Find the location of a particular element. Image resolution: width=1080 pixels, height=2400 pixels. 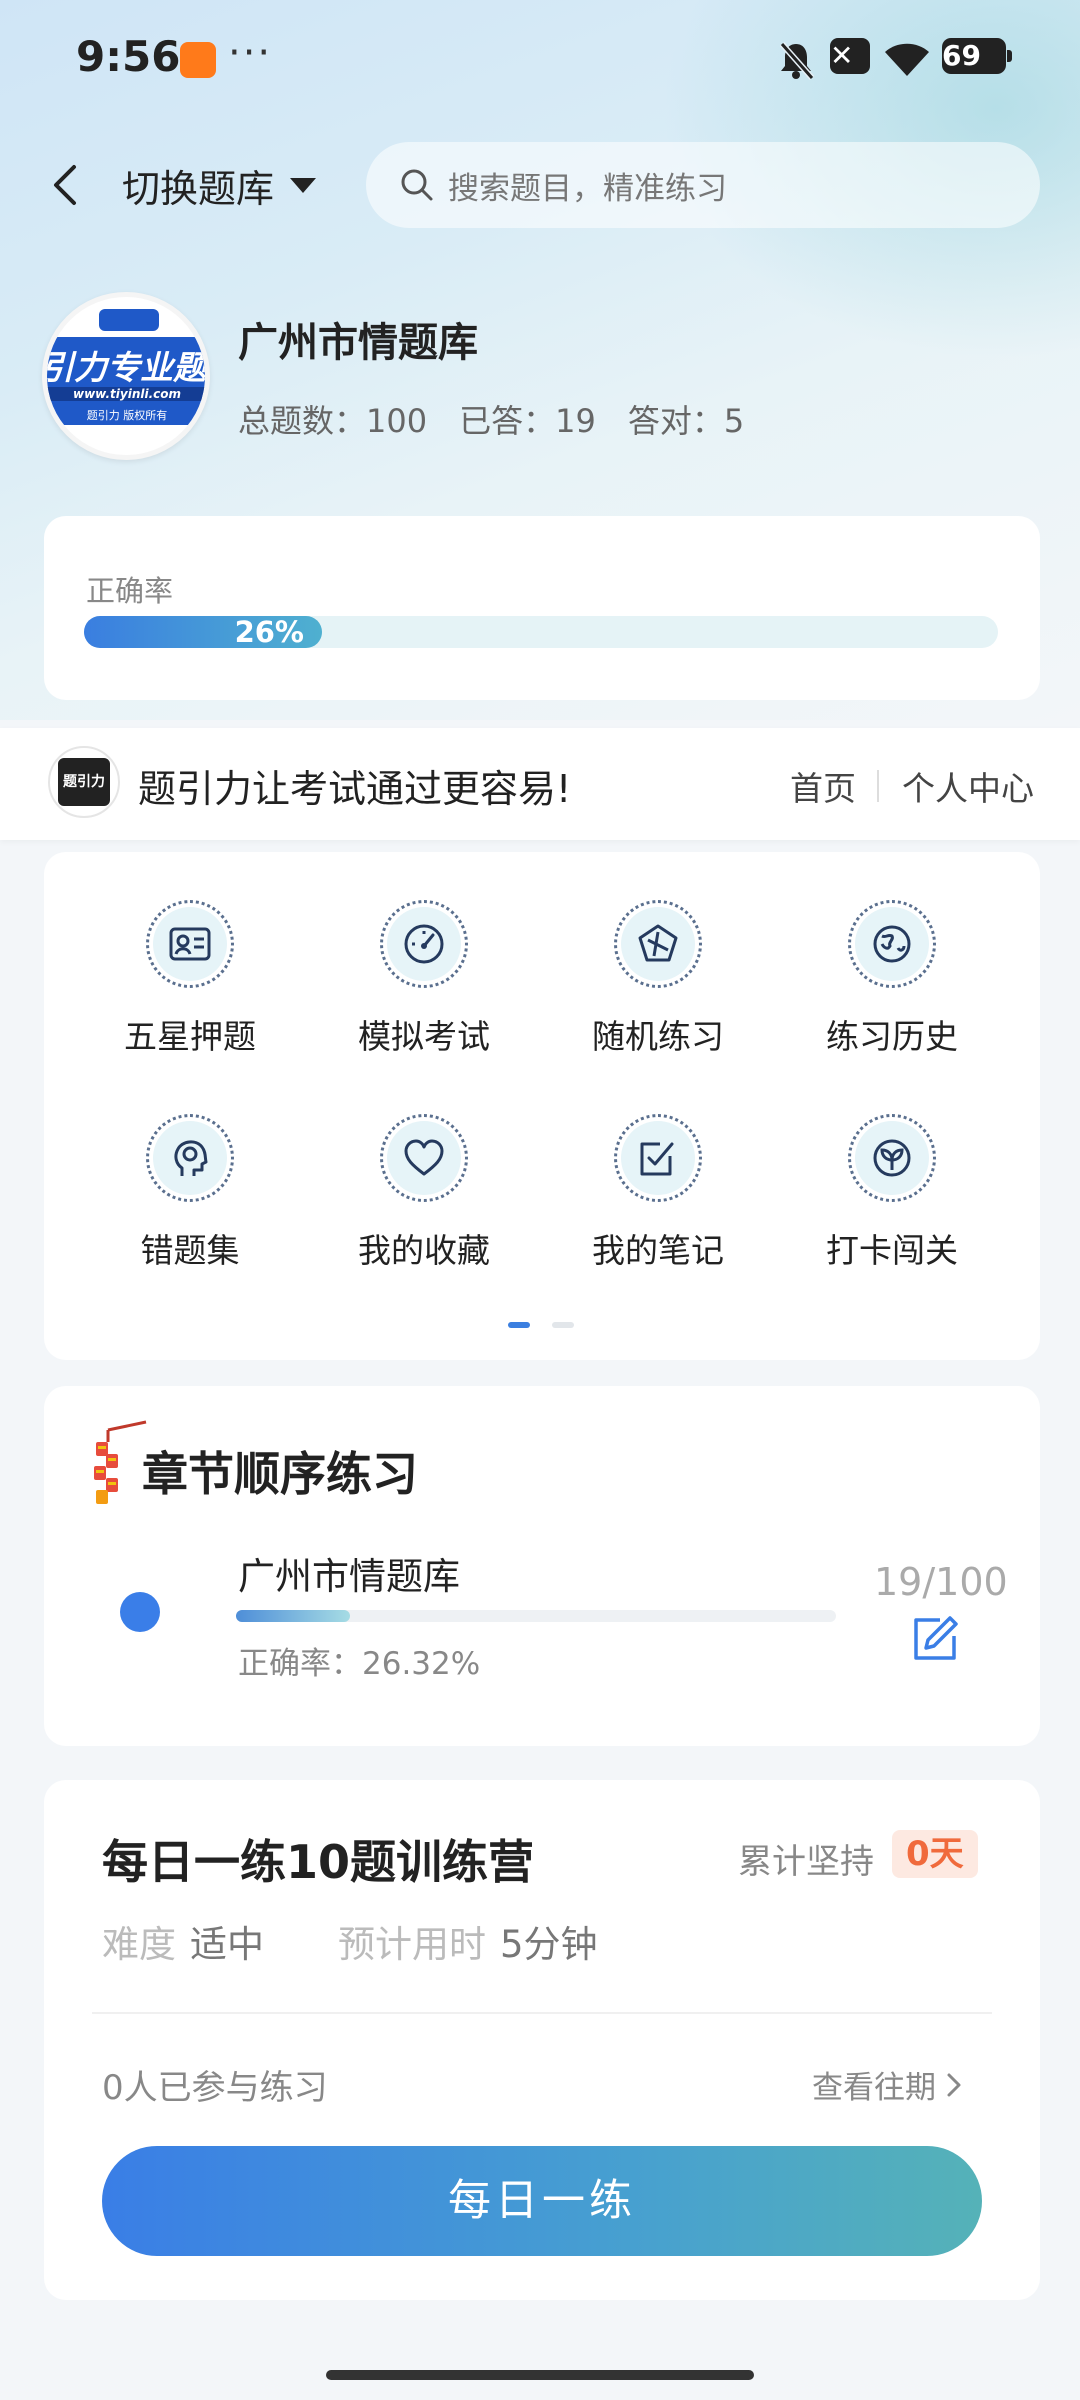

view-history-link: 查看往期 is located at coordinates (887, 2084).